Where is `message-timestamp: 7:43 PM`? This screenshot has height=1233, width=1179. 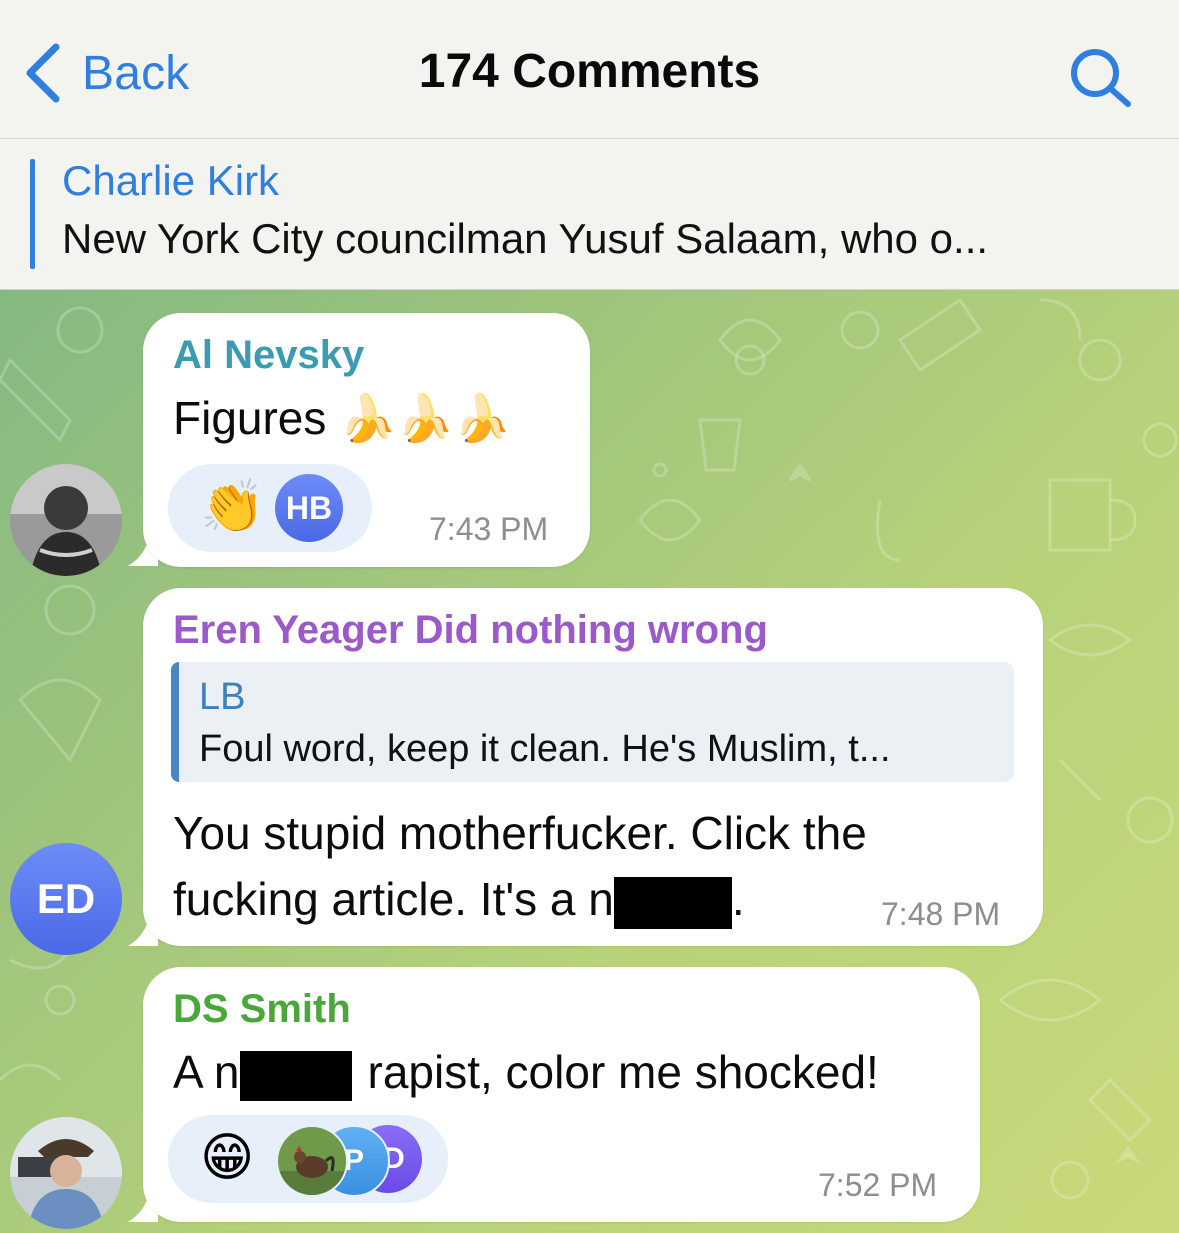
message-timestamp: 7:43 PM is located at coordinates (489, 529).